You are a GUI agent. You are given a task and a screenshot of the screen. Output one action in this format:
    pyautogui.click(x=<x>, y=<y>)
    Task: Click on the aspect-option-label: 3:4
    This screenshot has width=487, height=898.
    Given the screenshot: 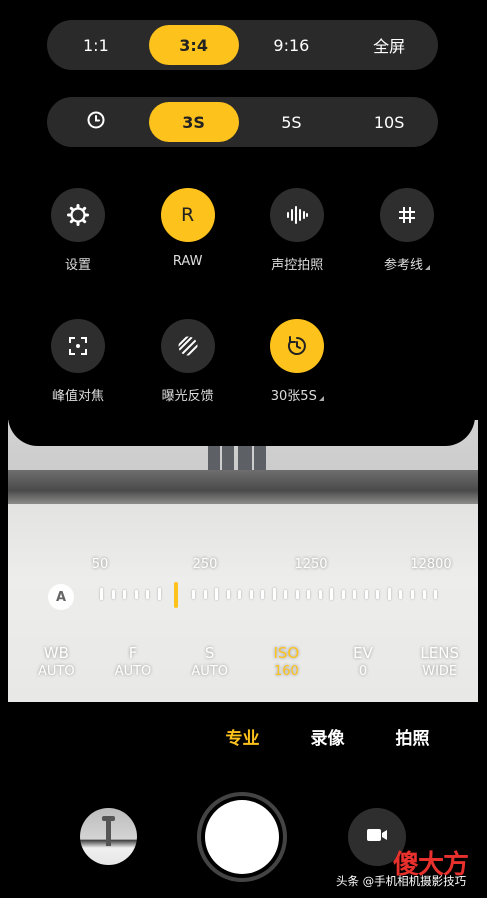 What is the action you would take?
    pyautogui.click(x=193, y=45)
    